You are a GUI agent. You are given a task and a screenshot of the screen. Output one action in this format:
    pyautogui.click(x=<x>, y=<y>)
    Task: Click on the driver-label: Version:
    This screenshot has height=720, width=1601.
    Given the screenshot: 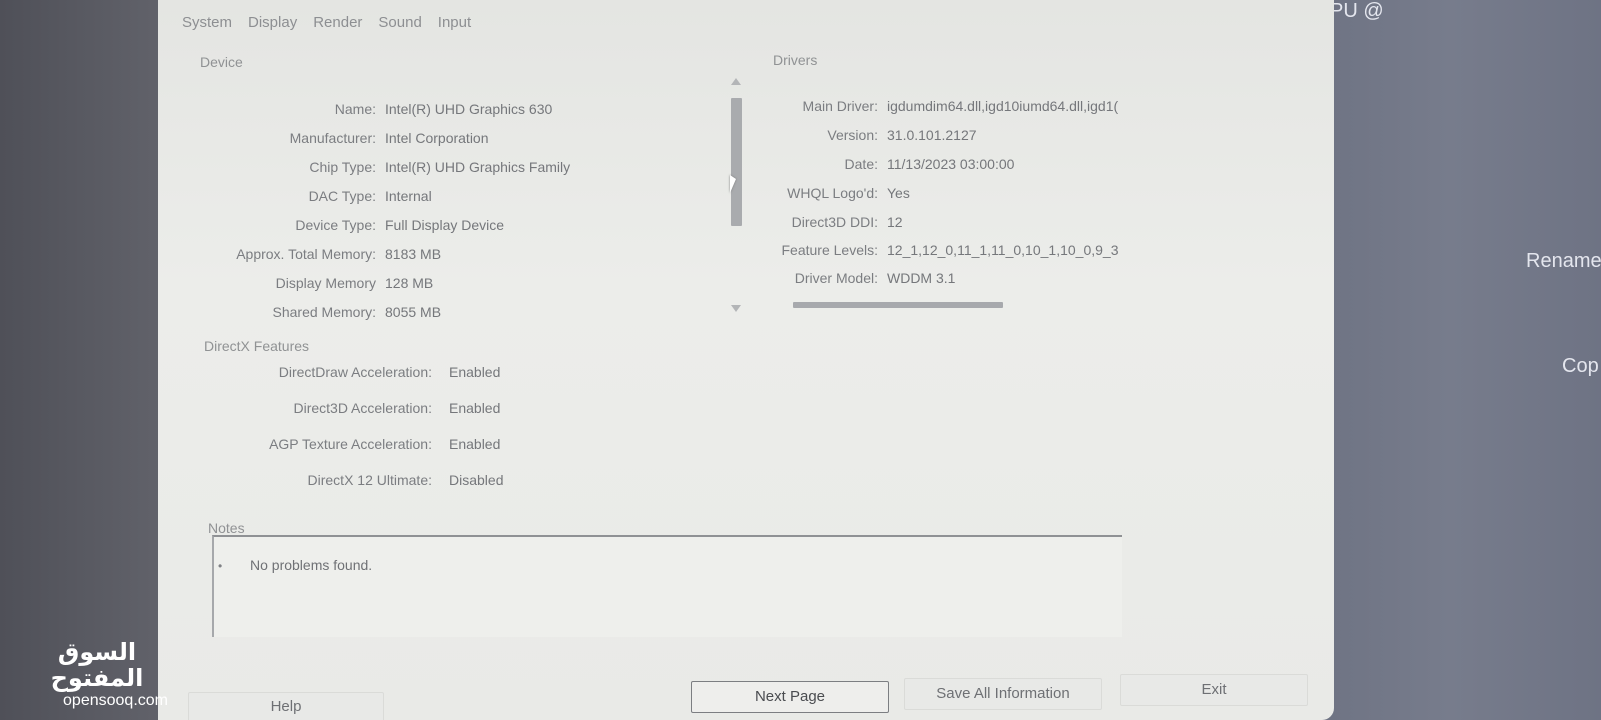 What is the action you would take?
    pyautogui.click(x=852, y=135)
    